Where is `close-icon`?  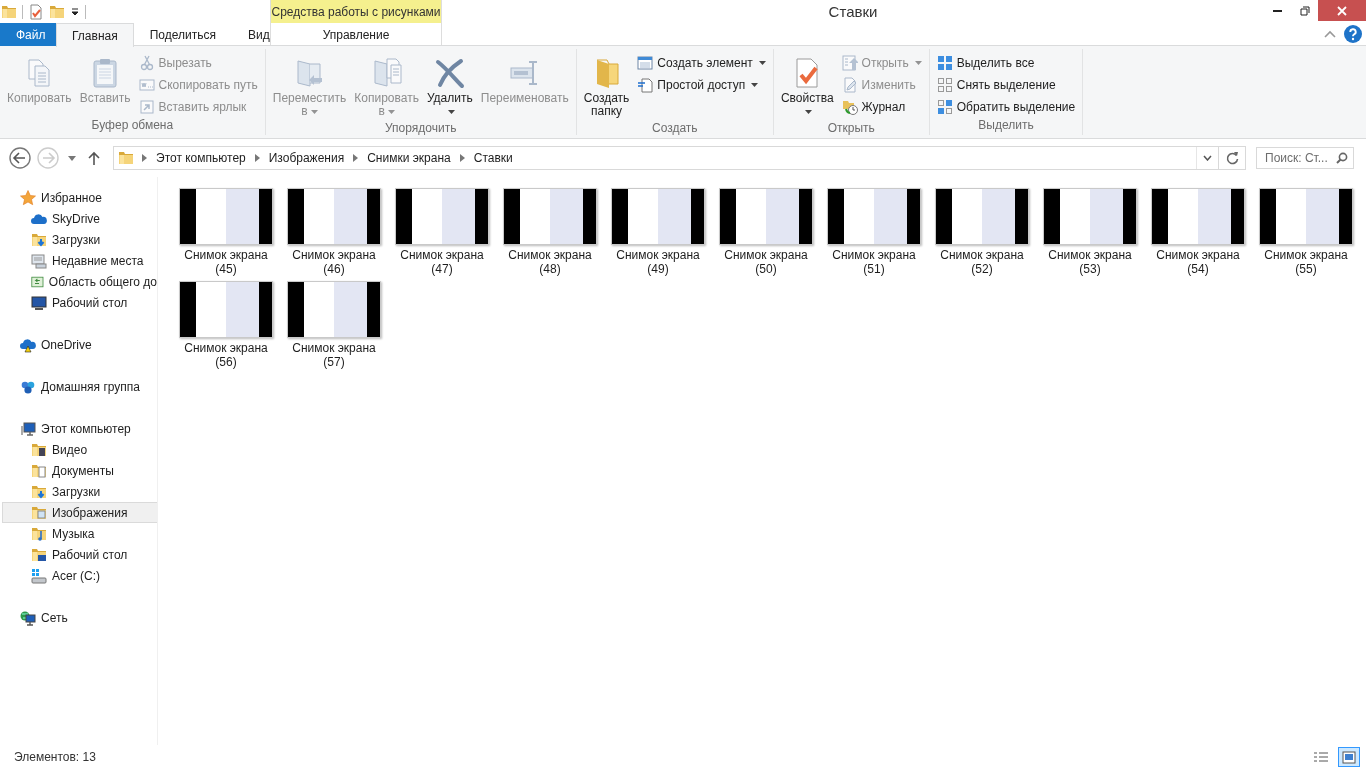
close-icon is located at coordinates (1342, 10).